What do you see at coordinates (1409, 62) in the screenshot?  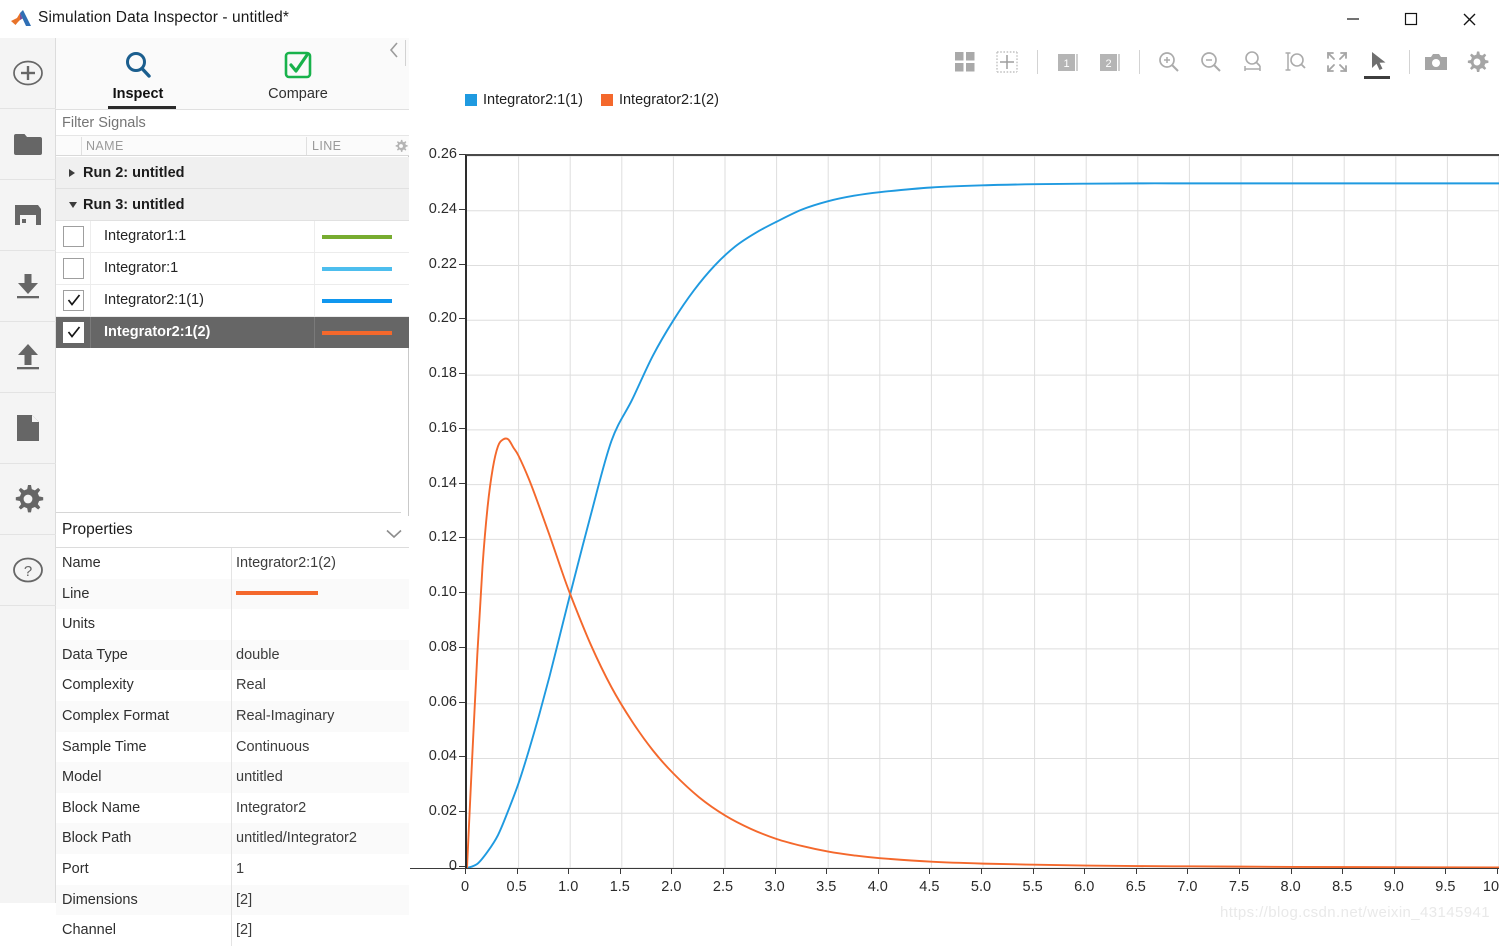 I see `toolbar-separator` at bounding box center [1409, 62].